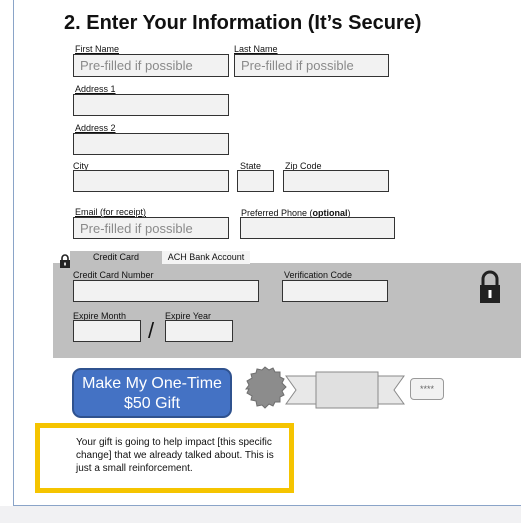  What do you see at coordinates (255, 181) in the screenshot?
I see `state-field` at bounding box center [255, 181].